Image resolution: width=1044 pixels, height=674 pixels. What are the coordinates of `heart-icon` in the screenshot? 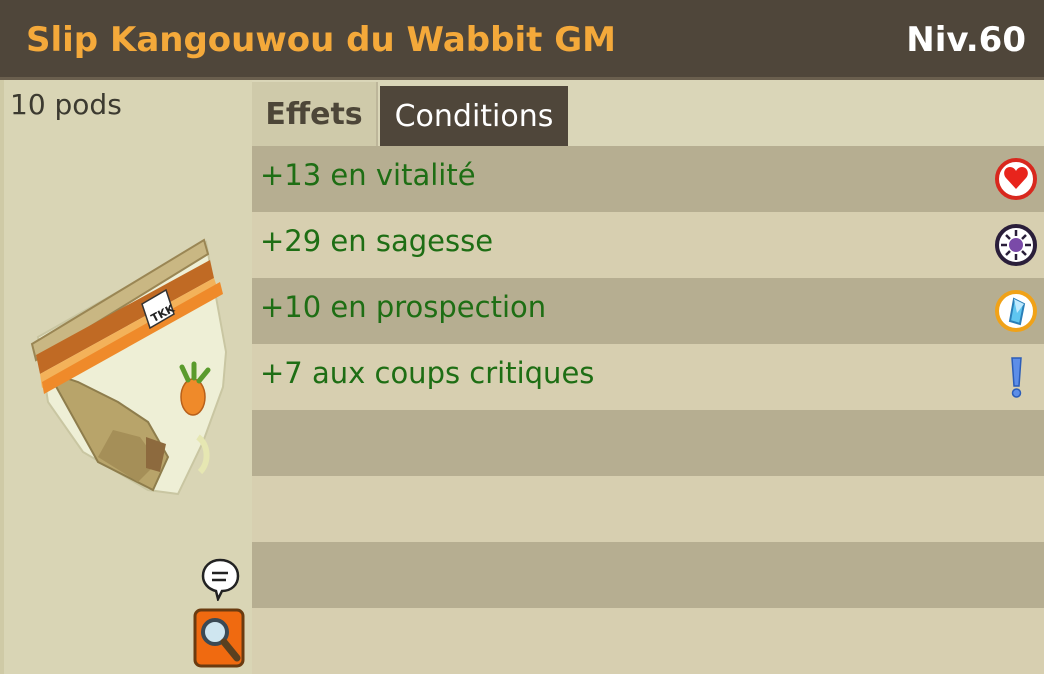 It's located at (1016, 179).